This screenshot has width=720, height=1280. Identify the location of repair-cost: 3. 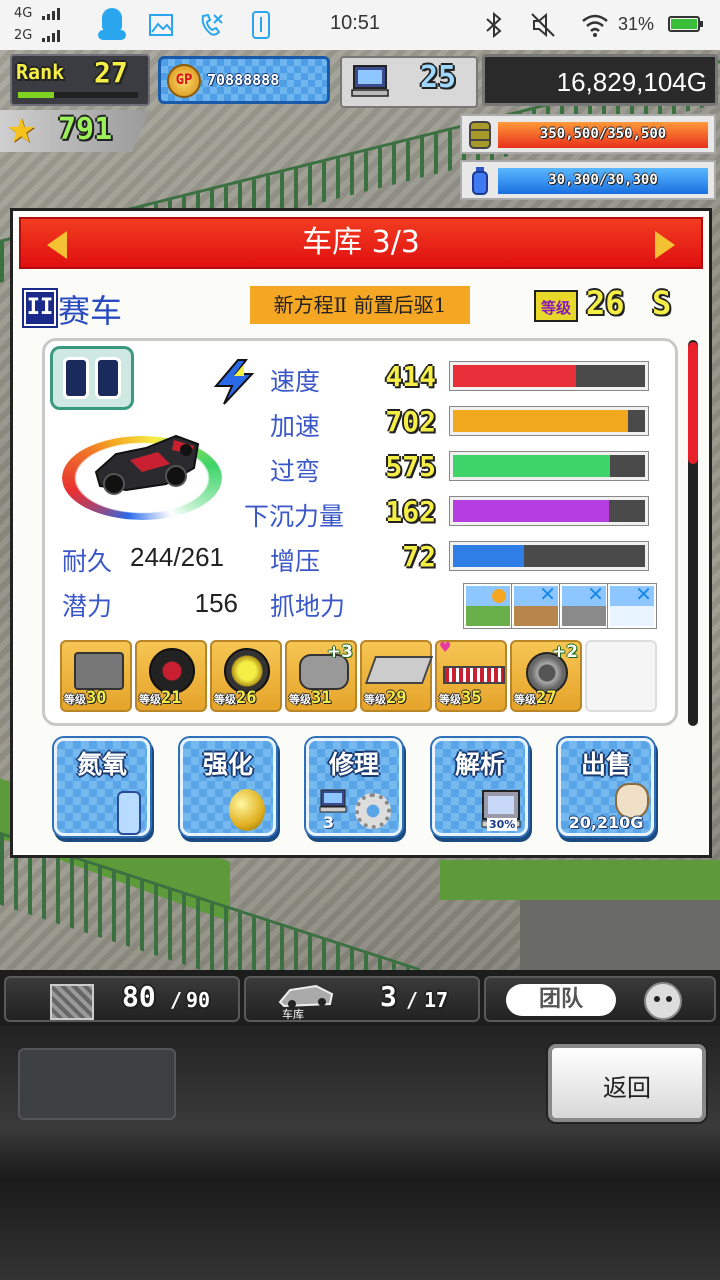
(329, 822).